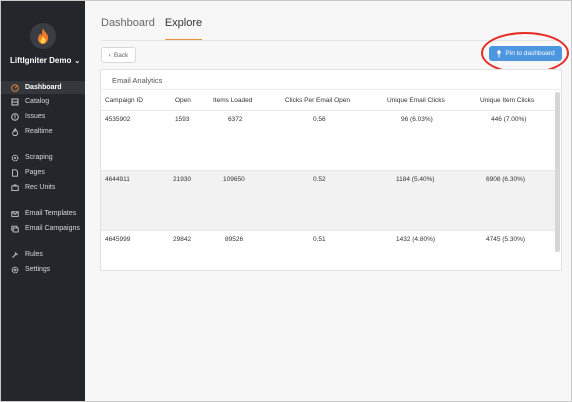  What do you see at coordinates (35, 172) in the screenshot?
I see `sidebar-item-label: Pages` at bounding box center [35, 172].